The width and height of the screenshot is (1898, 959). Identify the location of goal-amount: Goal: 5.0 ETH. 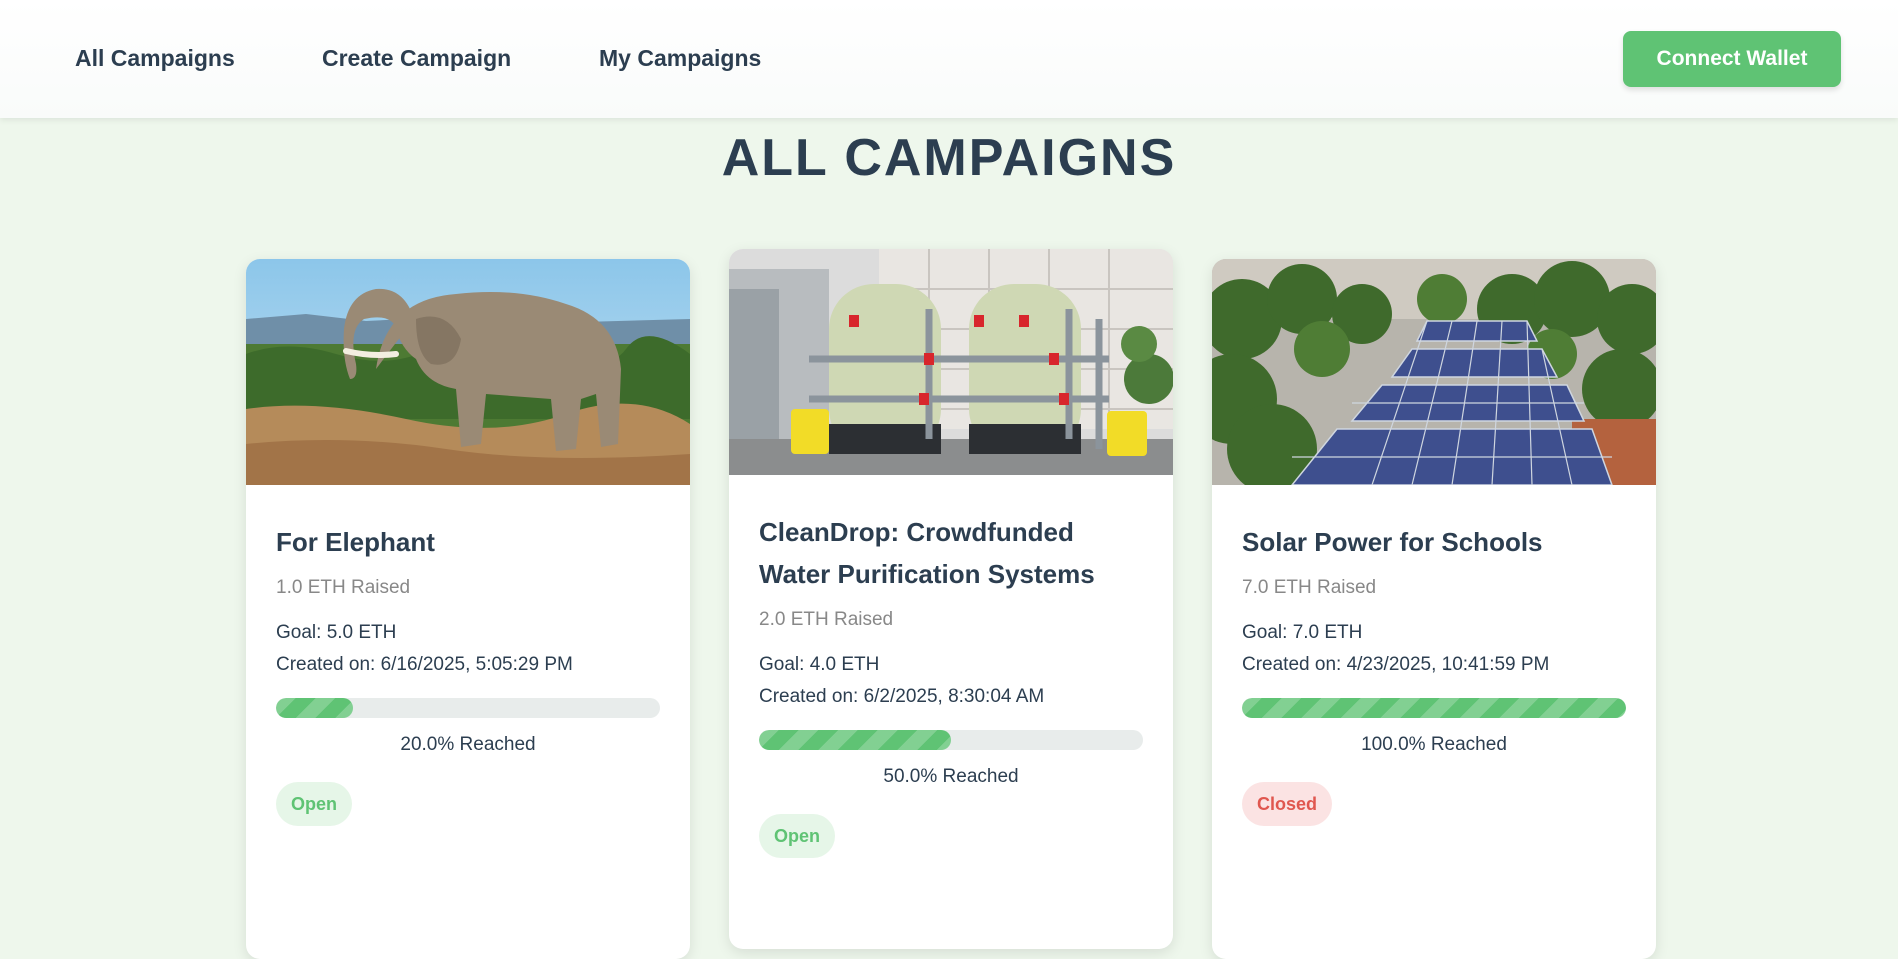
(336, 632).